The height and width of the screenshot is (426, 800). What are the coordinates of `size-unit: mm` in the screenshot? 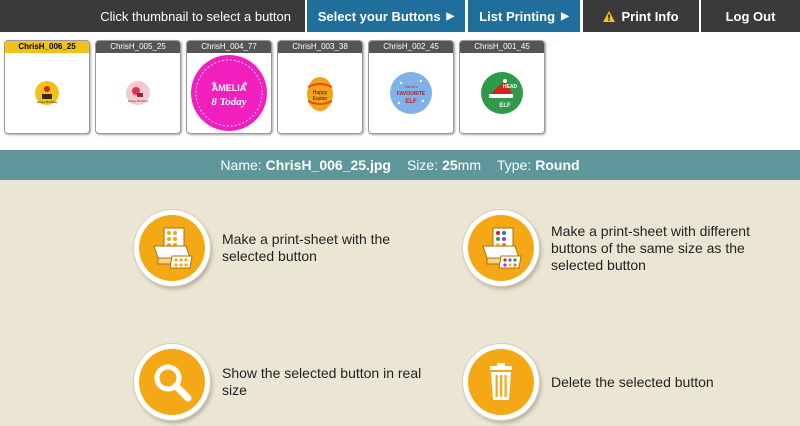 It's located at (469, 165).